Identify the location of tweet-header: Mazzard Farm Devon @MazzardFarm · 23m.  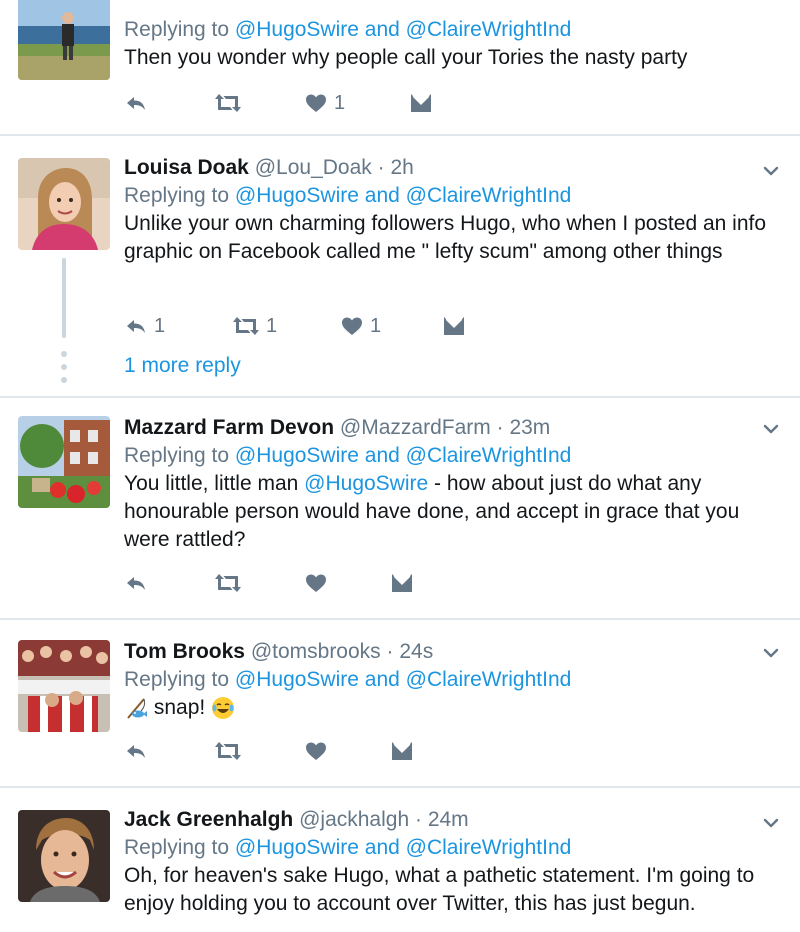
(447, 428).